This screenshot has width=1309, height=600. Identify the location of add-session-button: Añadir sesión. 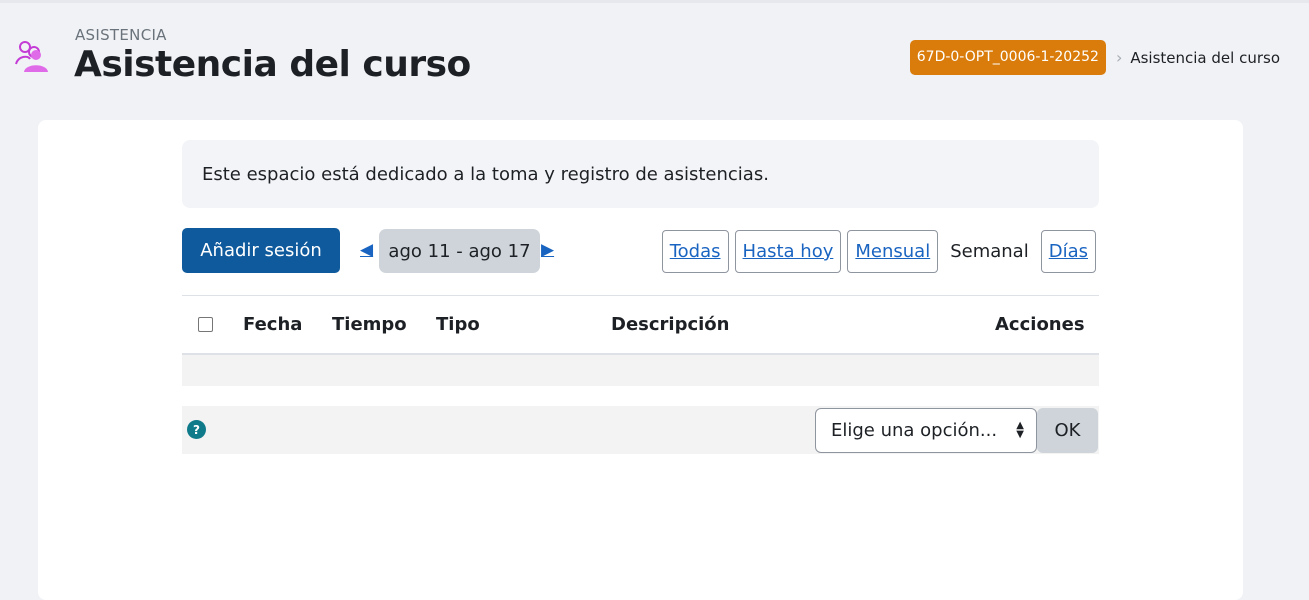
(261, 250).